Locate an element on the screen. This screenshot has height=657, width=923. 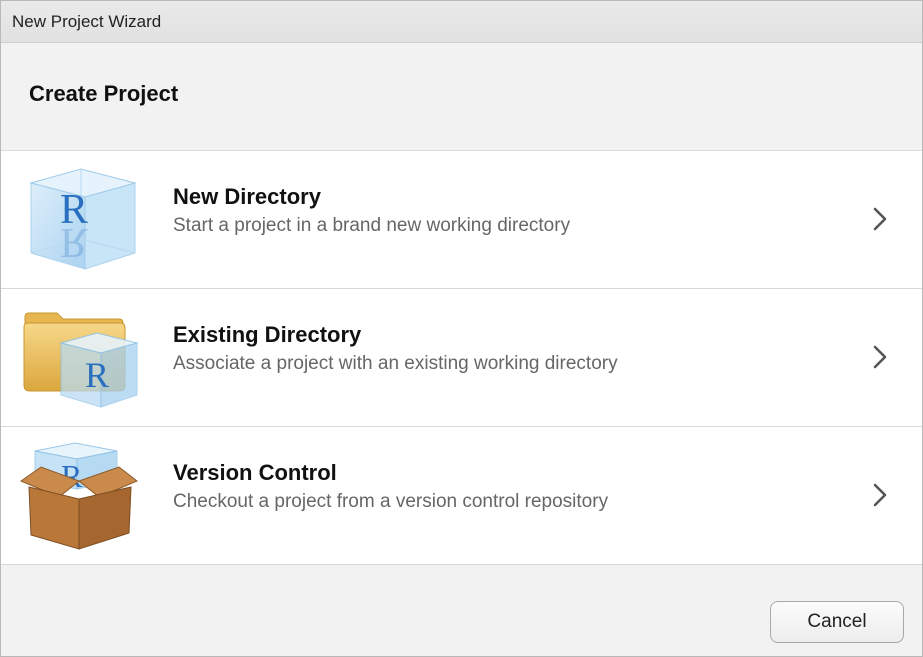
cancel-button: Cancel is located at coordinates (837, 622).